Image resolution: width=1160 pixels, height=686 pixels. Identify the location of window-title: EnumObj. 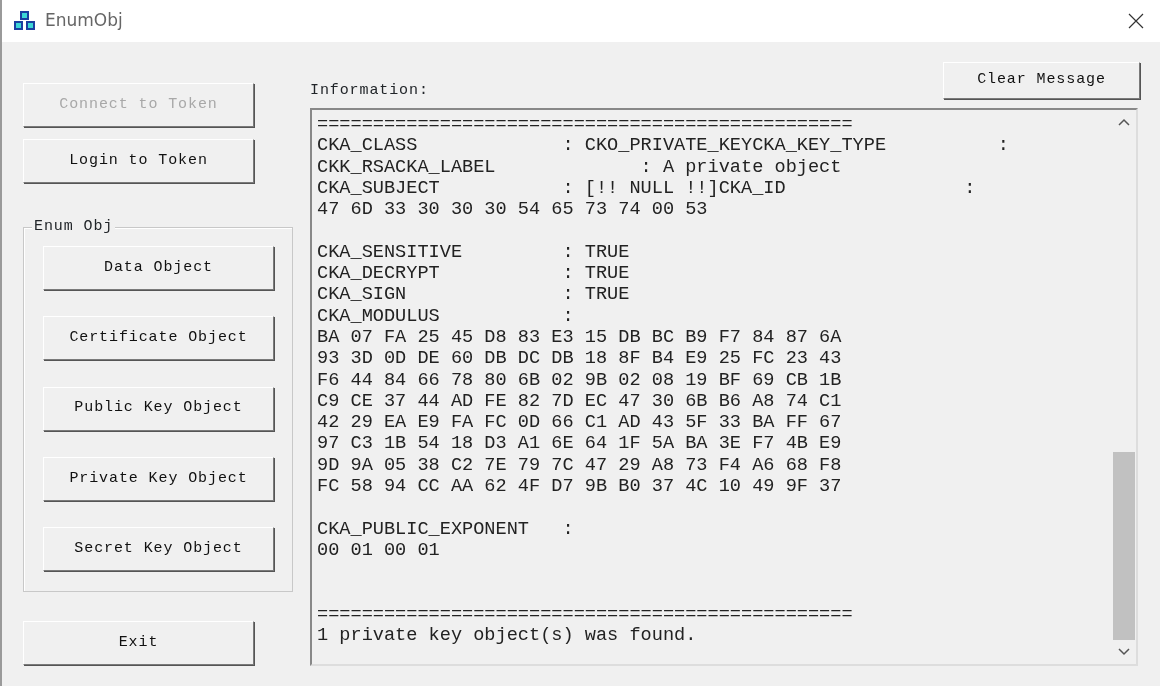
(84, 21).